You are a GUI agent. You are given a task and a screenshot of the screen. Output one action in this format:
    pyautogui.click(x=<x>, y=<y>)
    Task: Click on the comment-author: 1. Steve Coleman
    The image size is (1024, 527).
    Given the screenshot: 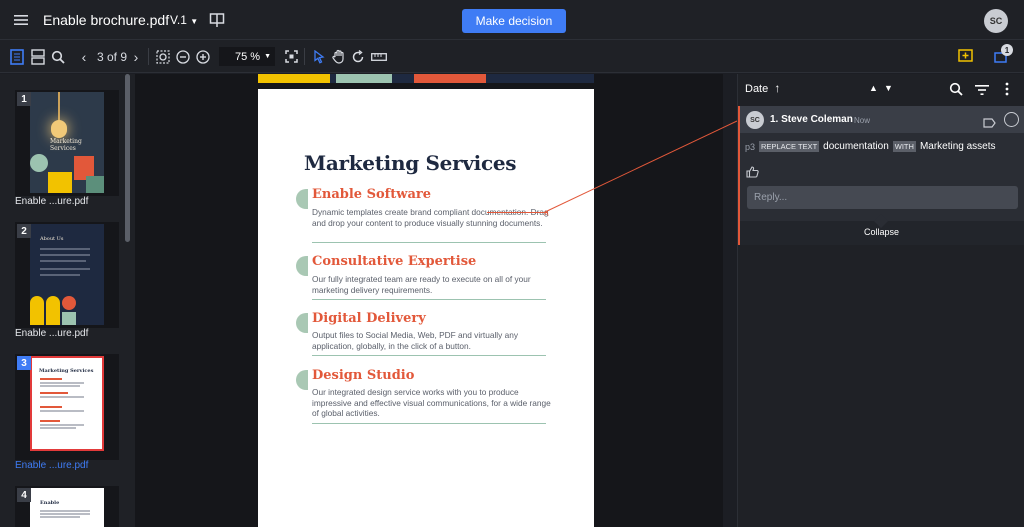 What is the action you would take?
    pyautogui.click(x=811, y=119)
    